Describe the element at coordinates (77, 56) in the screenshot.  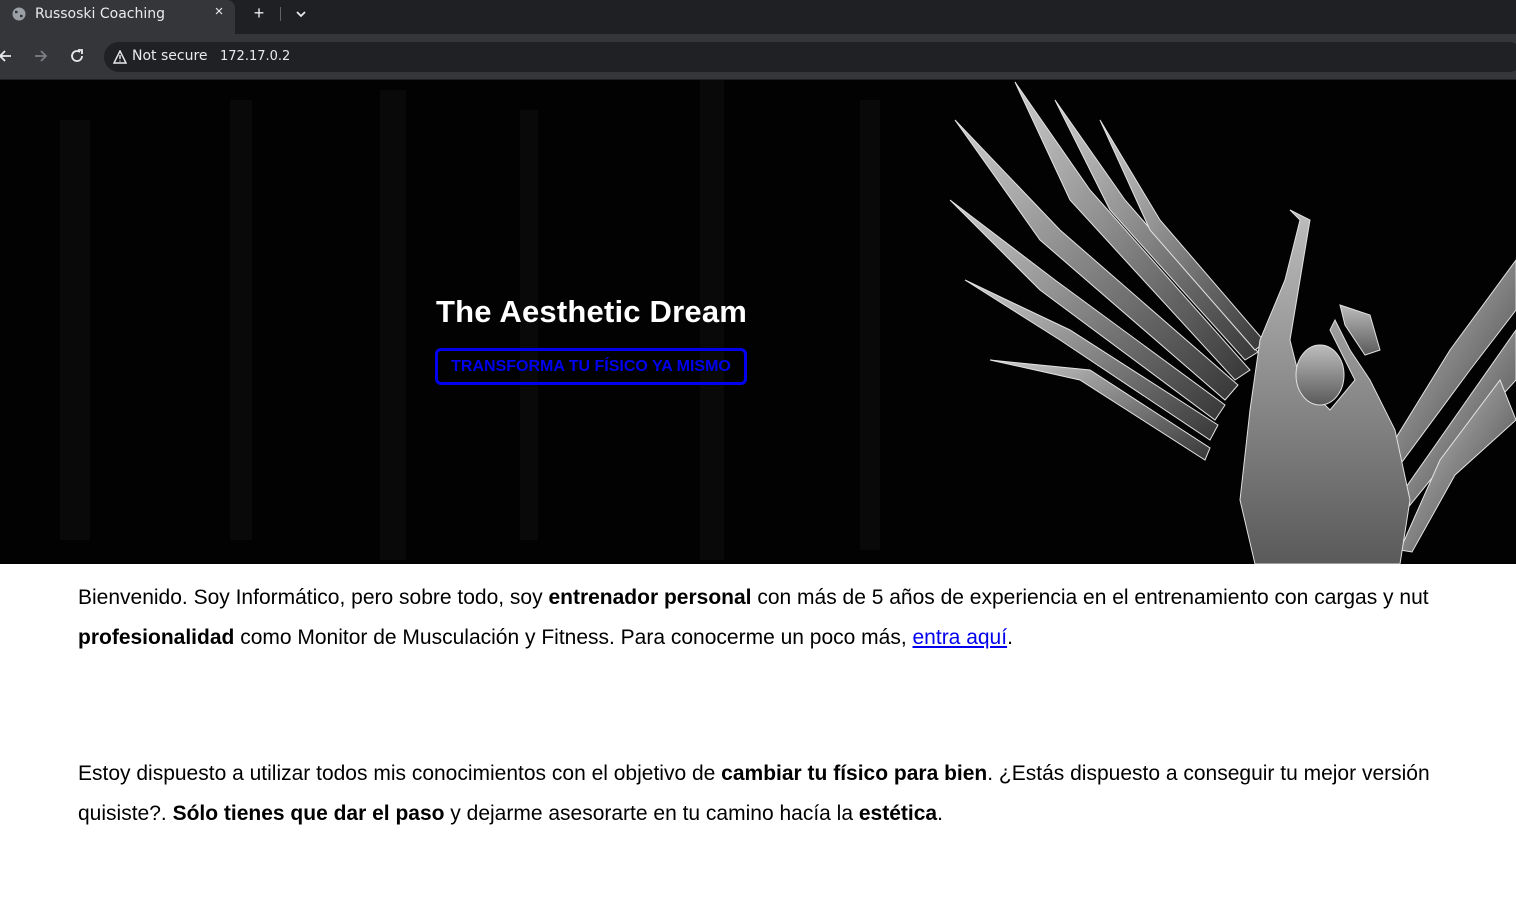
I see `reload-icon` at that location.